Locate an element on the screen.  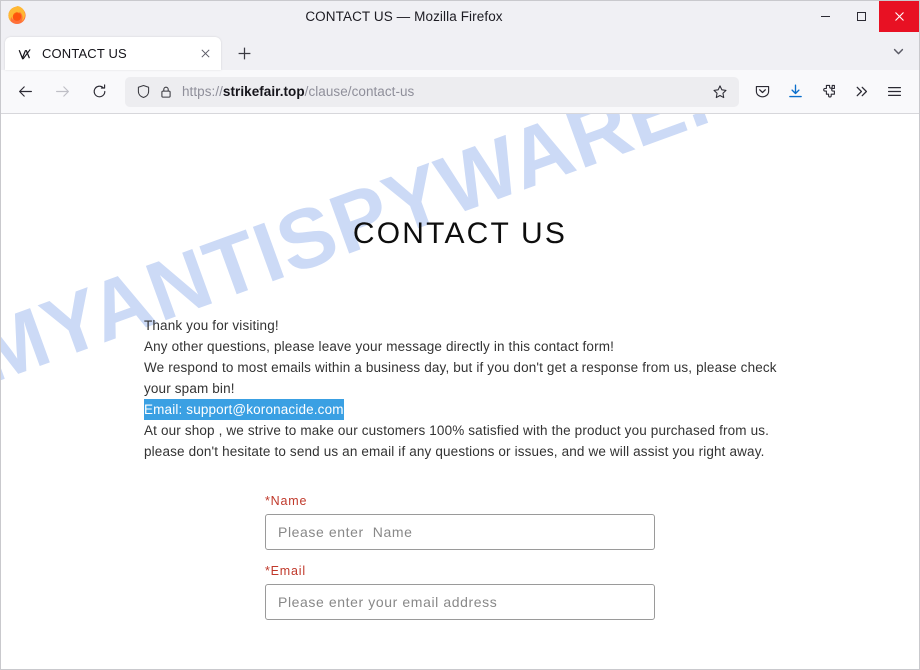
downloads-icon is located at coordinates (795, 92).